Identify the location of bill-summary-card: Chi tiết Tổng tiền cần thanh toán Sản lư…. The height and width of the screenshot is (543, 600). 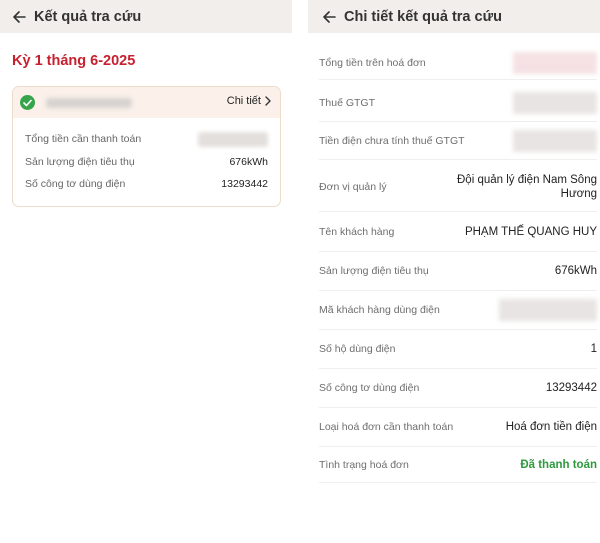
(146, 146).